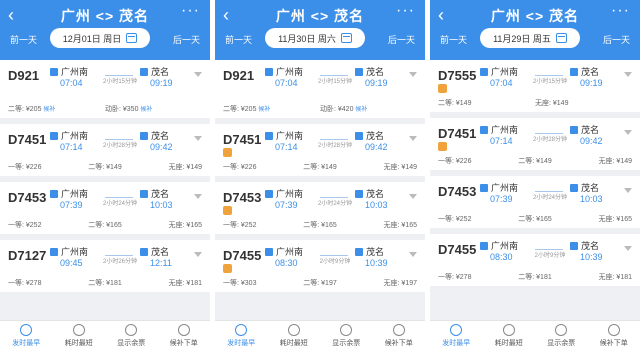 This screenshot has height=350, width=640. What do you see at coordinates (286, 83) in the screenshot?
I see `depart-time: 07:04` at bounding box center [286, 83].